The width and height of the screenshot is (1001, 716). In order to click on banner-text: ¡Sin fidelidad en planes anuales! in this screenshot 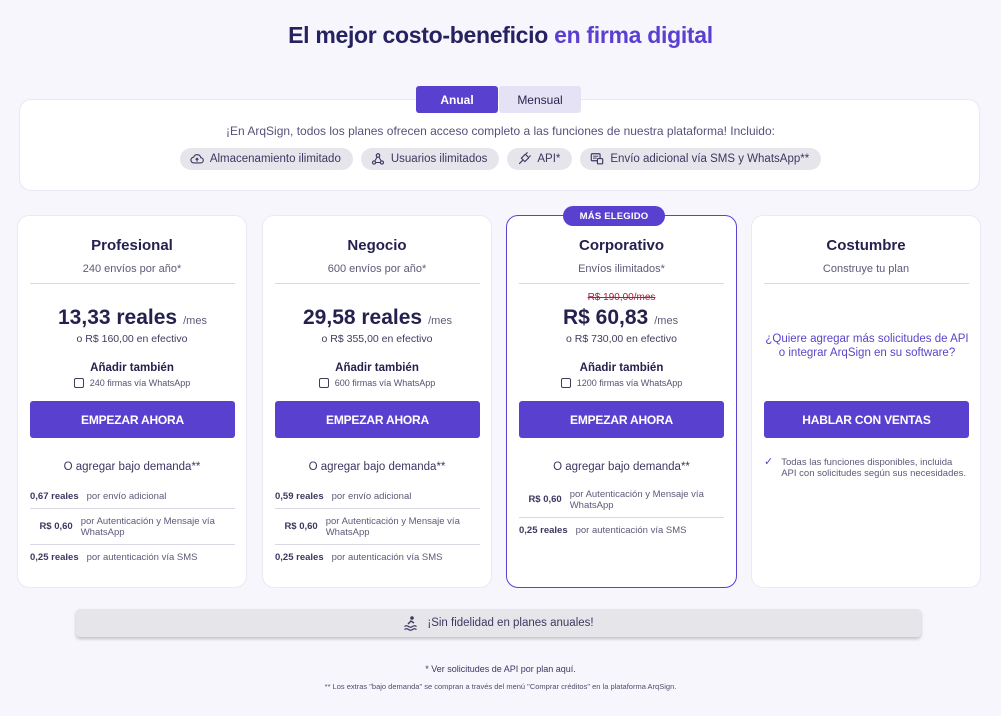, I will do `click(510, 623)`.